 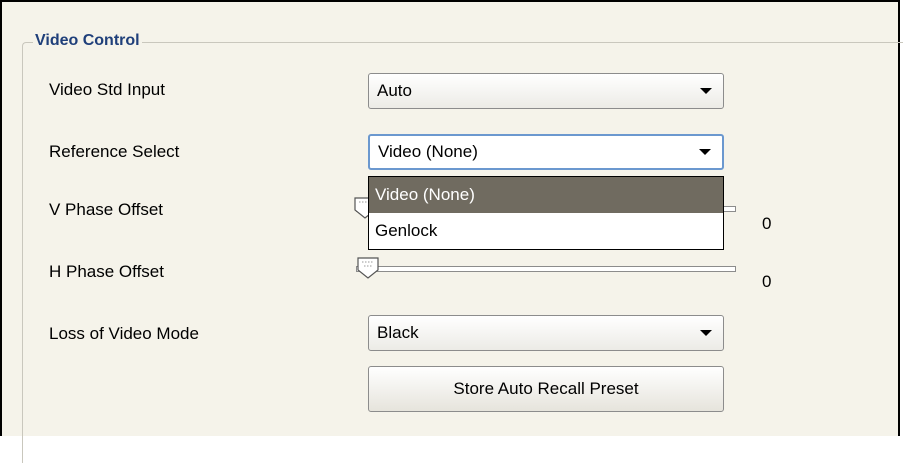 I want to click on video-std-input-select: Auto, so click(x=546, y=91).